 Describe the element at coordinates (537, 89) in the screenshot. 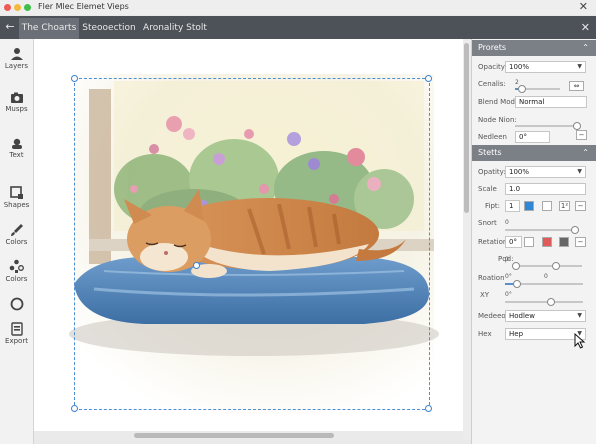

I see `cenalis-slider` at that location.